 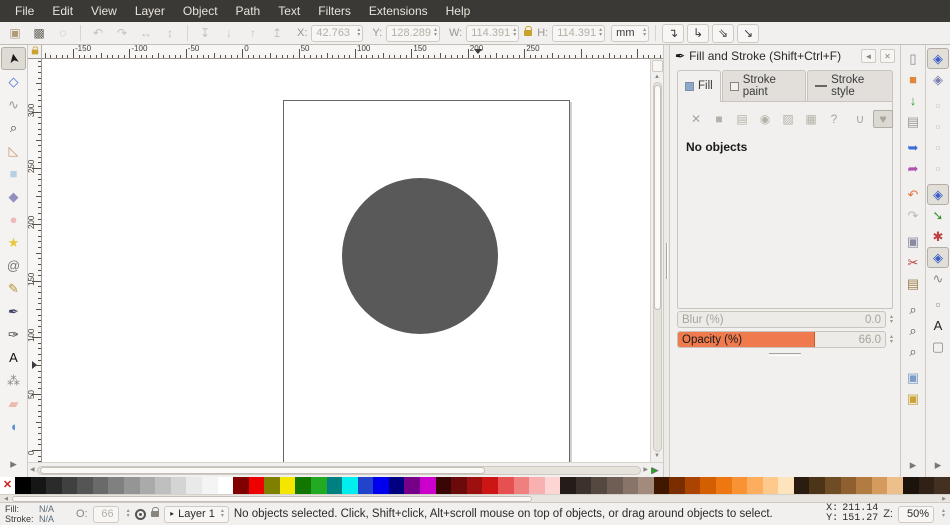 I want to click on dock-close-button, so click(x=887, y=56).